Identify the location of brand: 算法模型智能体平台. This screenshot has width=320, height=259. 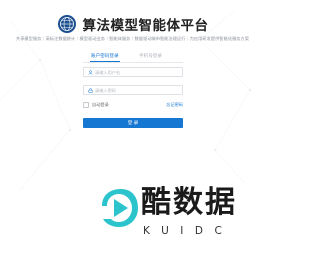
(133, 24).